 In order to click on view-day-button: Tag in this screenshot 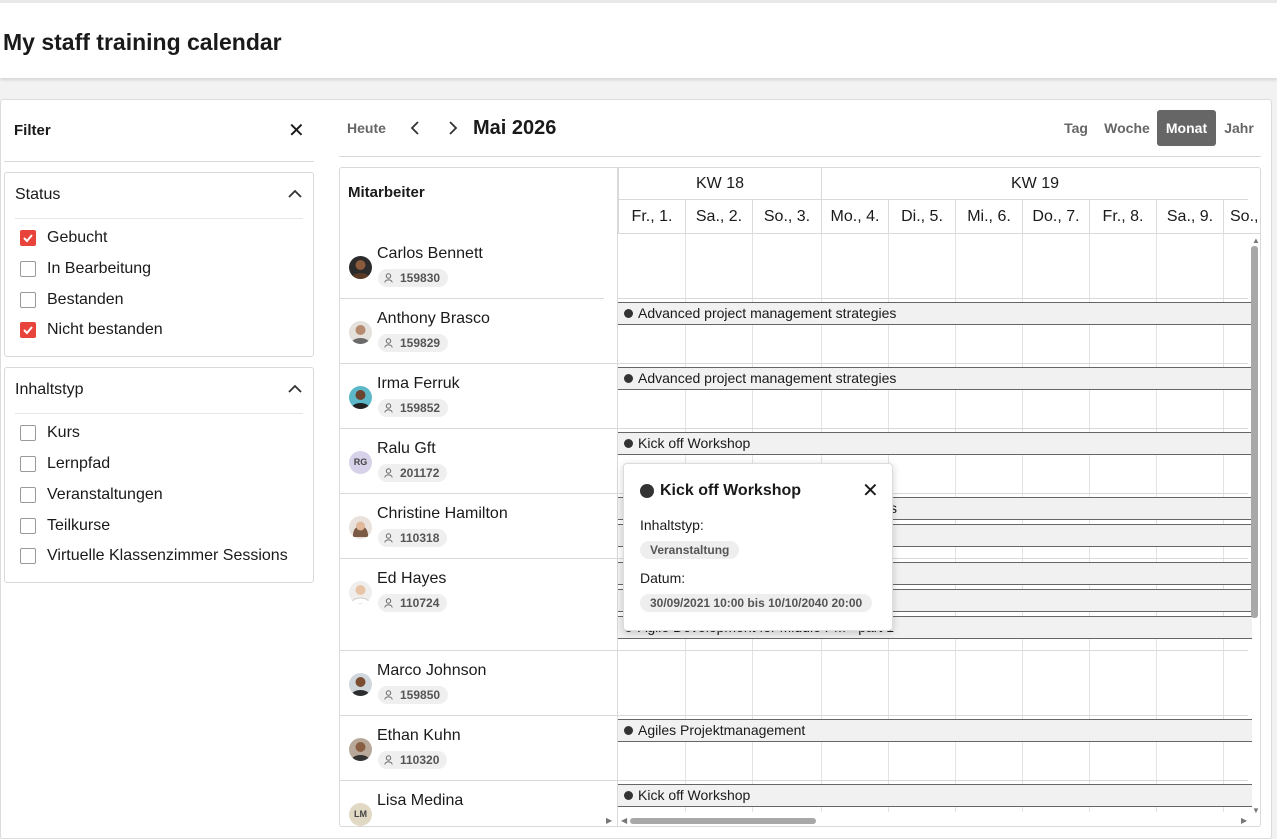, I will do `click(1076, 128)`.